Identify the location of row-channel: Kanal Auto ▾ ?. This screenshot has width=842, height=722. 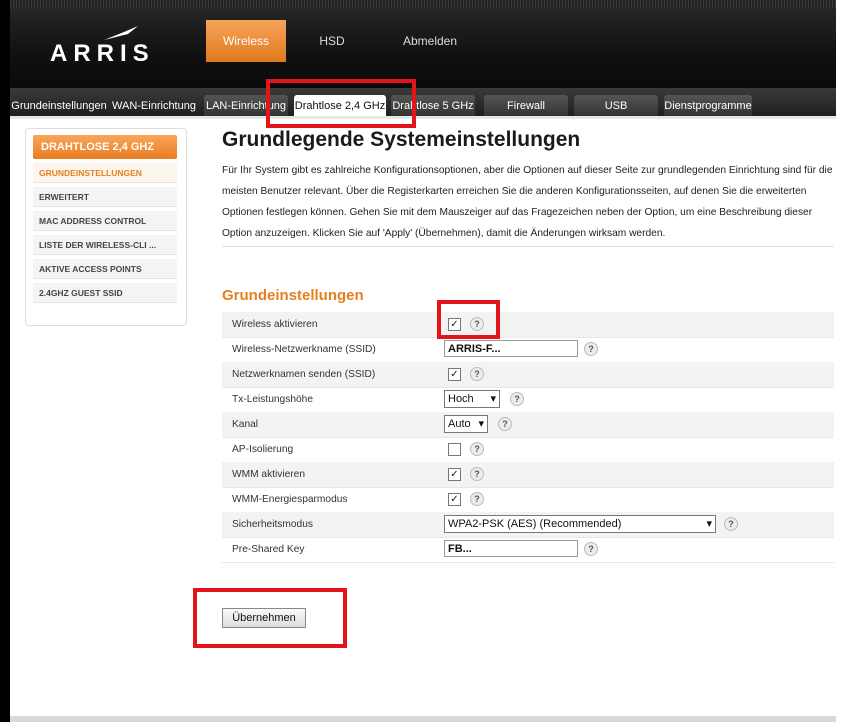
(528, 425).